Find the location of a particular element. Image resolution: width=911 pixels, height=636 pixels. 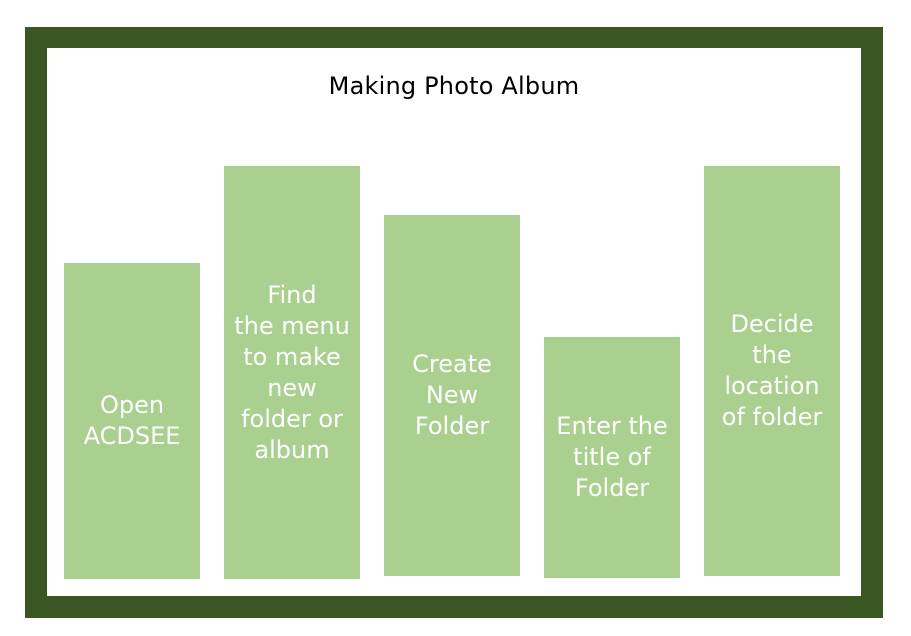

step-box-decide-location: Decide the location of folder is located at coordinates (772, 371).